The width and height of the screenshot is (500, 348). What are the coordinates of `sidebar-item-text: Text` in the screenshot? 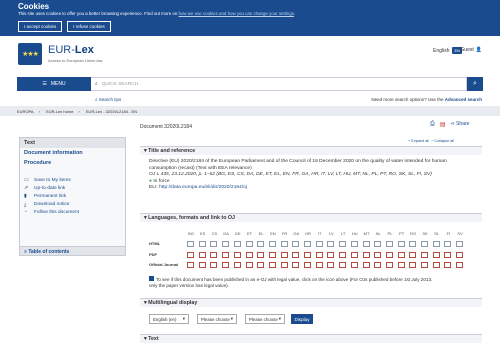 It's located at (72, 143).